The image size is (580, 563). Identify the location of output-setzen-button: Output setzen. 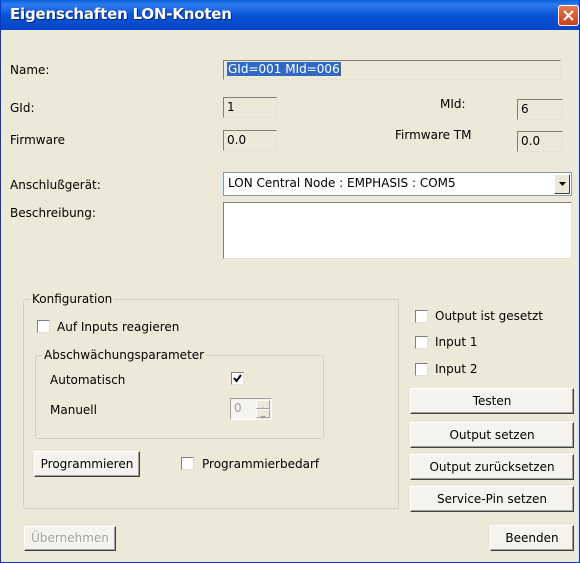
(492, 435).